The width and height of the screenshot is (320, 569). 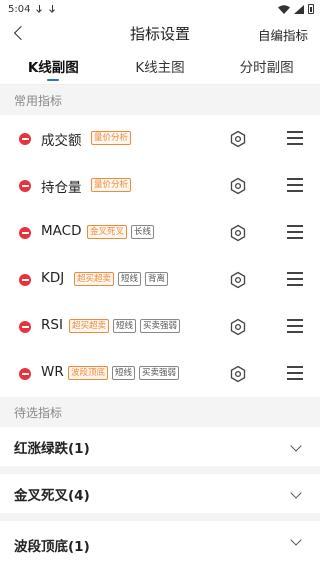 I want to click on page-title: 指标设置, so click(x=159, y=33).